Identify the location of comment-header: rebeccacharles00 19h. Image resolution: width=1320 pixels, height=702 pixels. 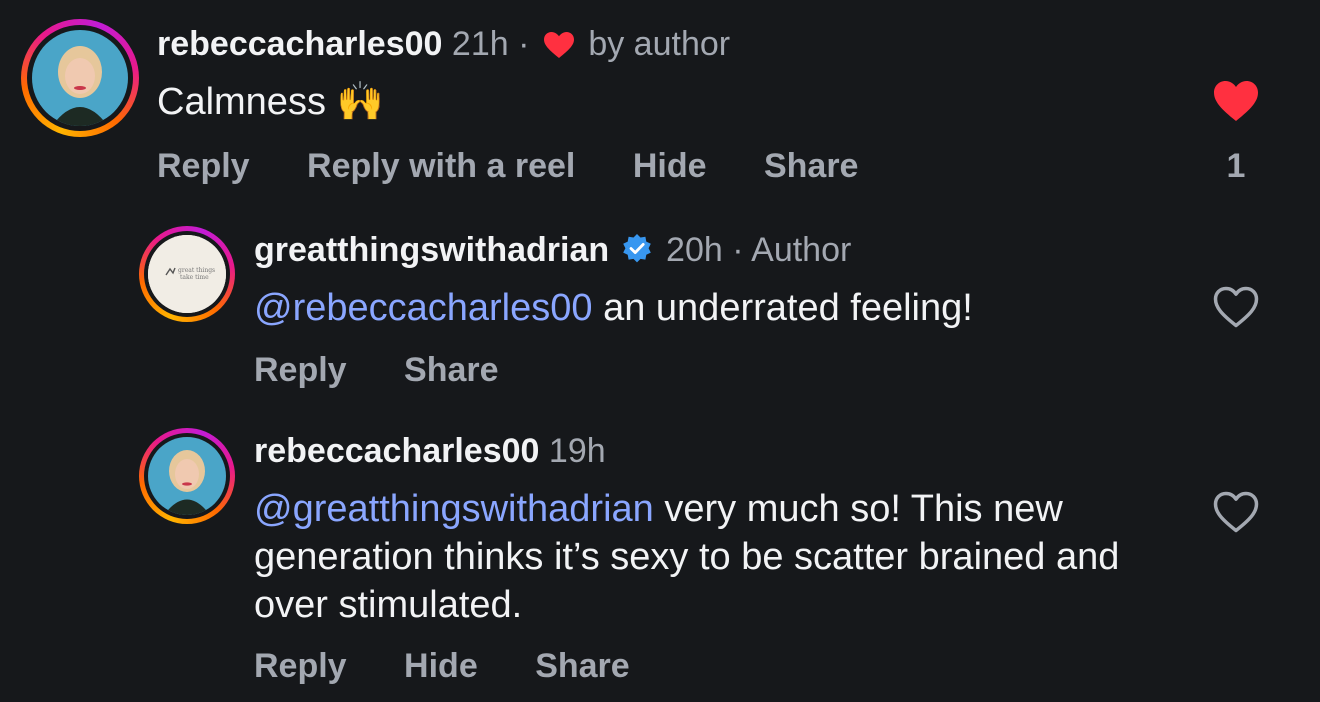
(430, 451).